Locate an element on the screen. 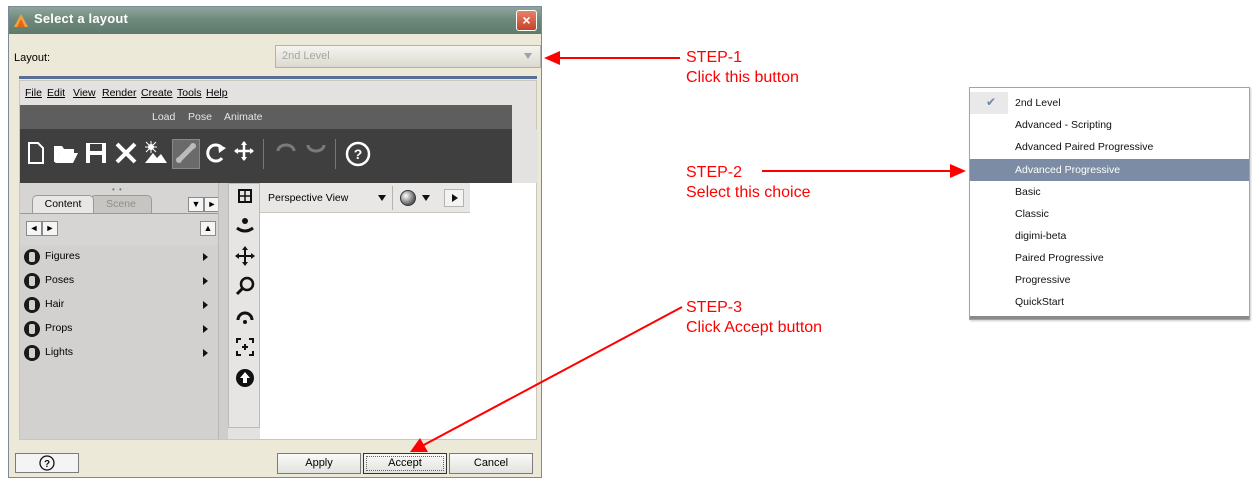  step2-arrowhead is located at coordinates (958, 171).